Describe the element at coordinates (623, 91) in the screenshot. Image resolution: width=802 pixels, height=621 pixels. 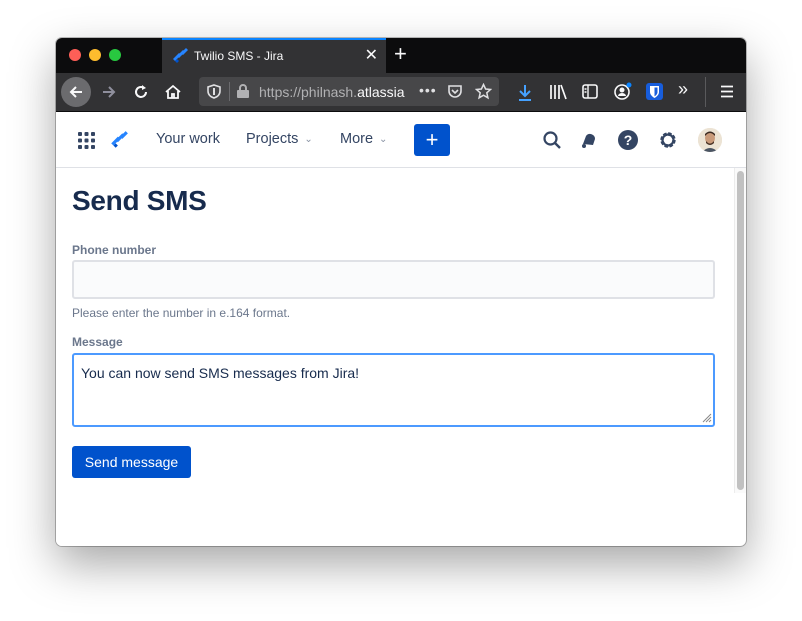
I see `account-icon` at that location.